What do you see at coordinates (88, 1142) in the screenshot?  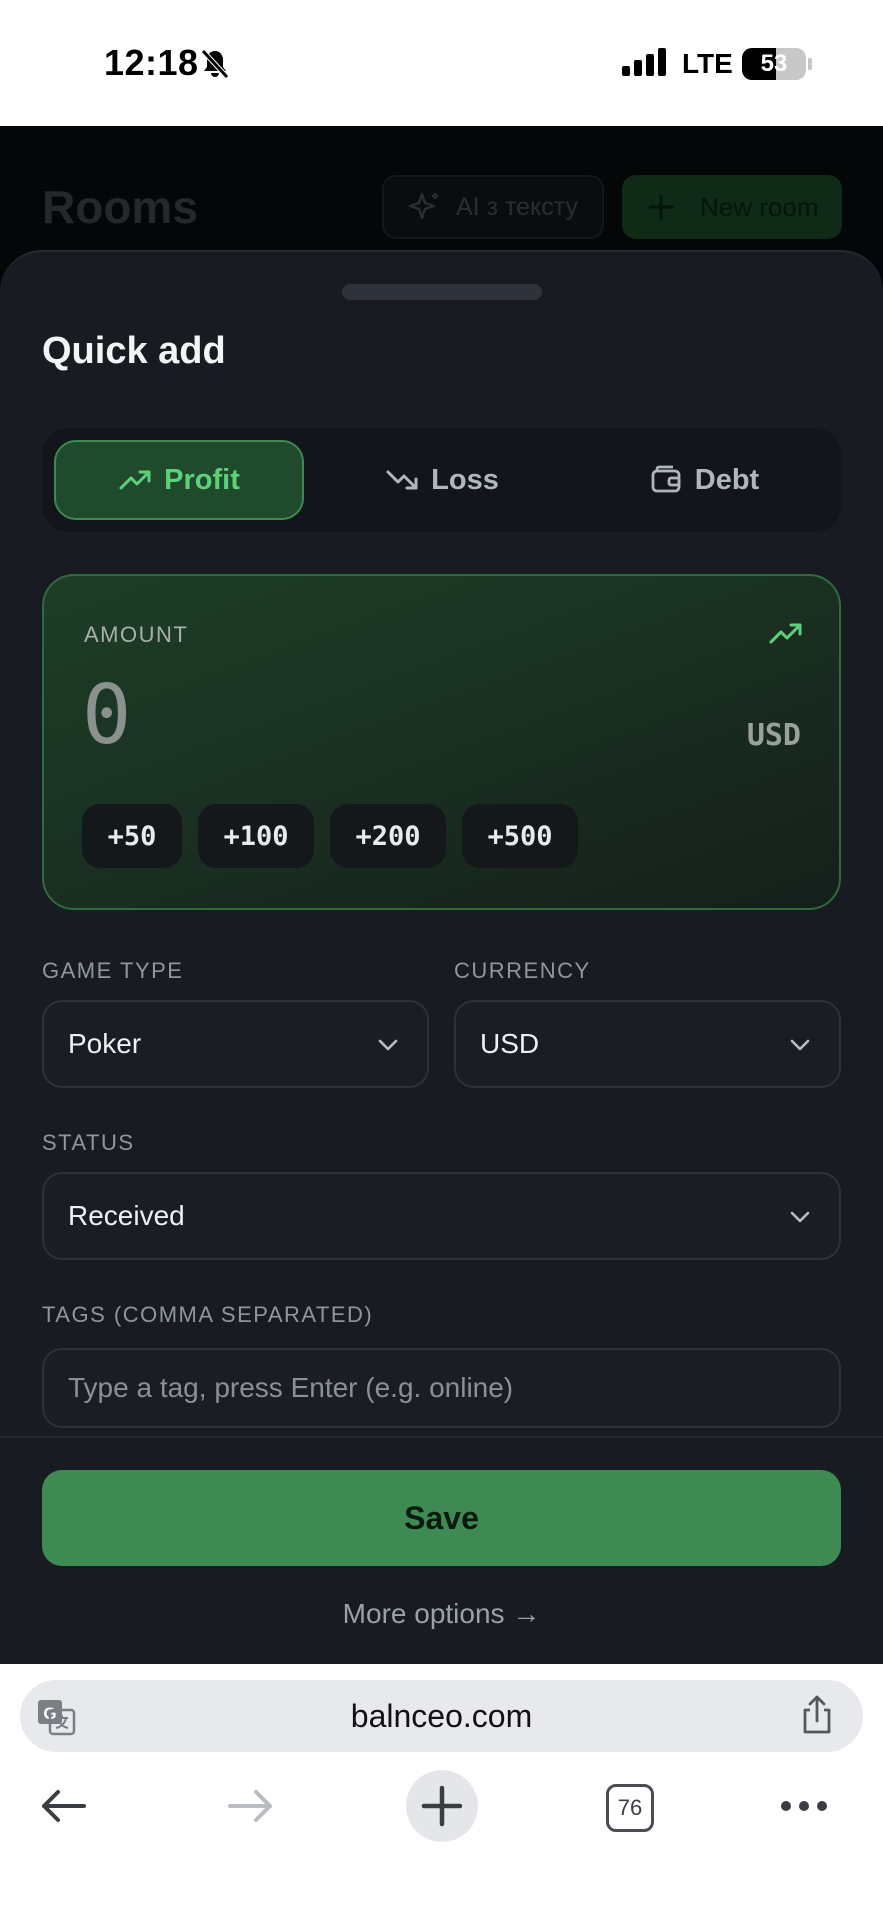 I see `status-label: STATUS` at bounding box center [88, 1142].